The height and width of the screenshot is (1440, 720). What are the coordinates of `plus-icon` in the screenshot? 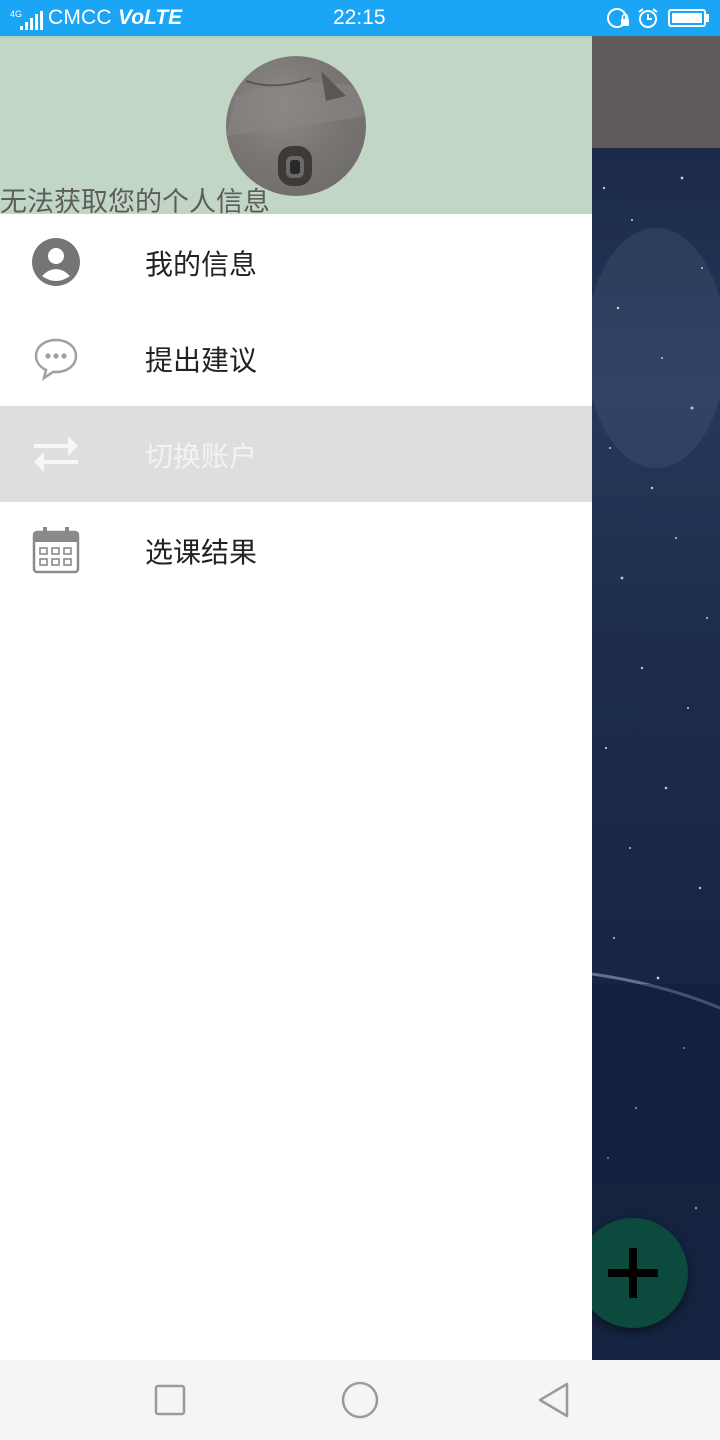 It's located at (633, 1273).